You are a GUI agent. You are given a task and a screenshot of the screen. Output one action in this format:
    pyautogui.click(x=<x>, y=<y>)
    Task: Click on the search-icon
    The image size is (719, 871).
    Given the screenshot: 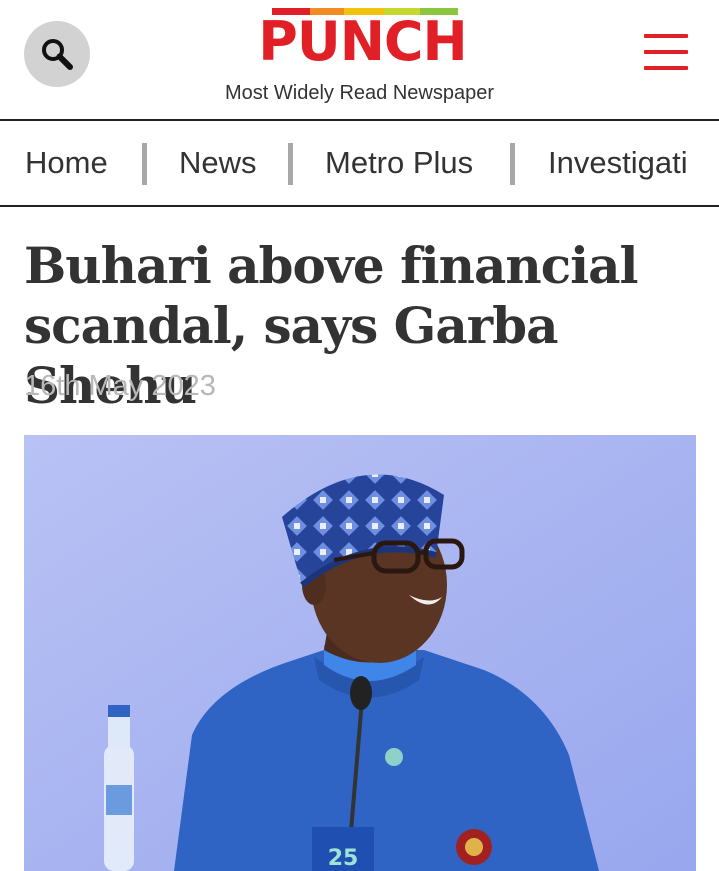 What is the action you would take?
    pyautogui.click(x=57, y=54)
    